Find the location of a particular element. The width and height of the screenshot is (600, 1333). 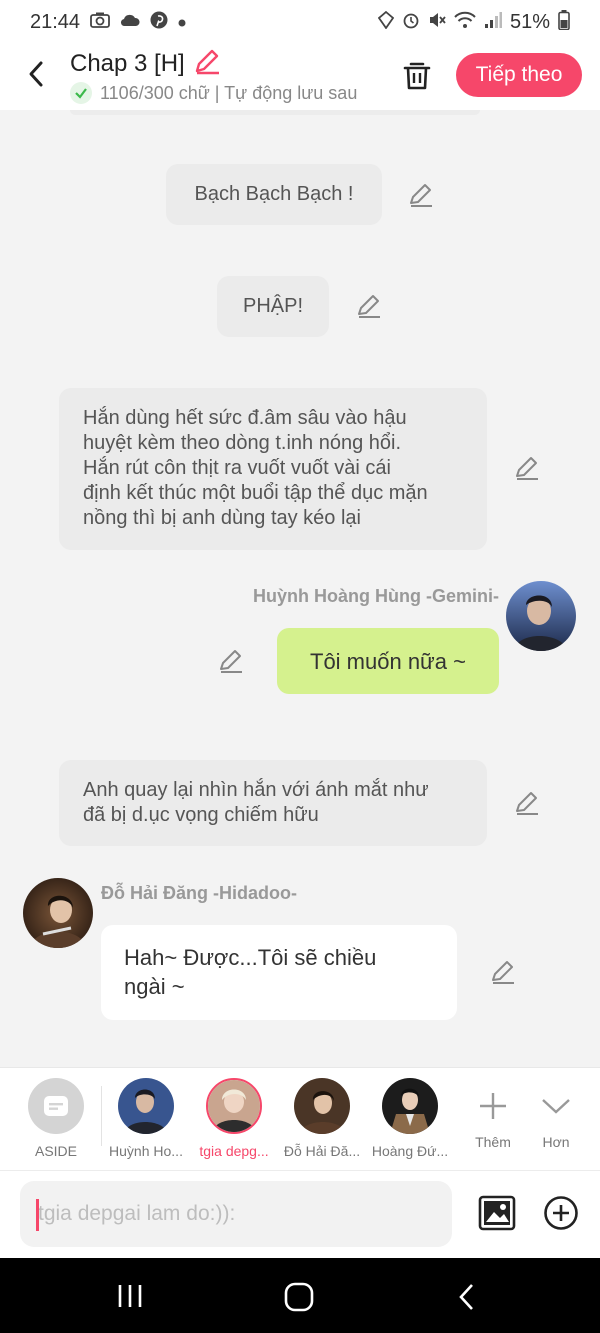

chevron-left-icon is located at coordinates (36, 74).